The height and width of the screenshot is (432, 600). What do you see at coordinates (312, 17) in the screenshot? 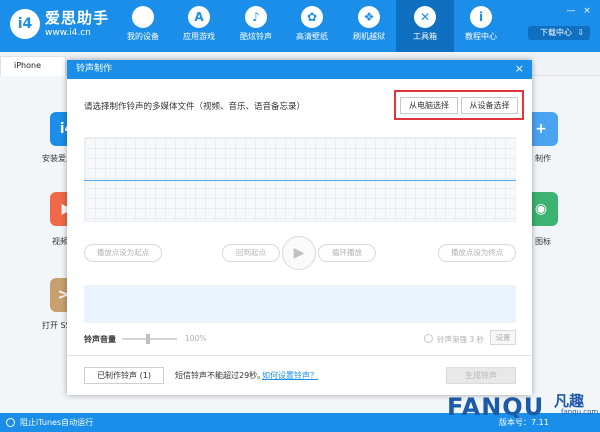
I see `flower-icon: ✿` at bounding box center [312, 17].